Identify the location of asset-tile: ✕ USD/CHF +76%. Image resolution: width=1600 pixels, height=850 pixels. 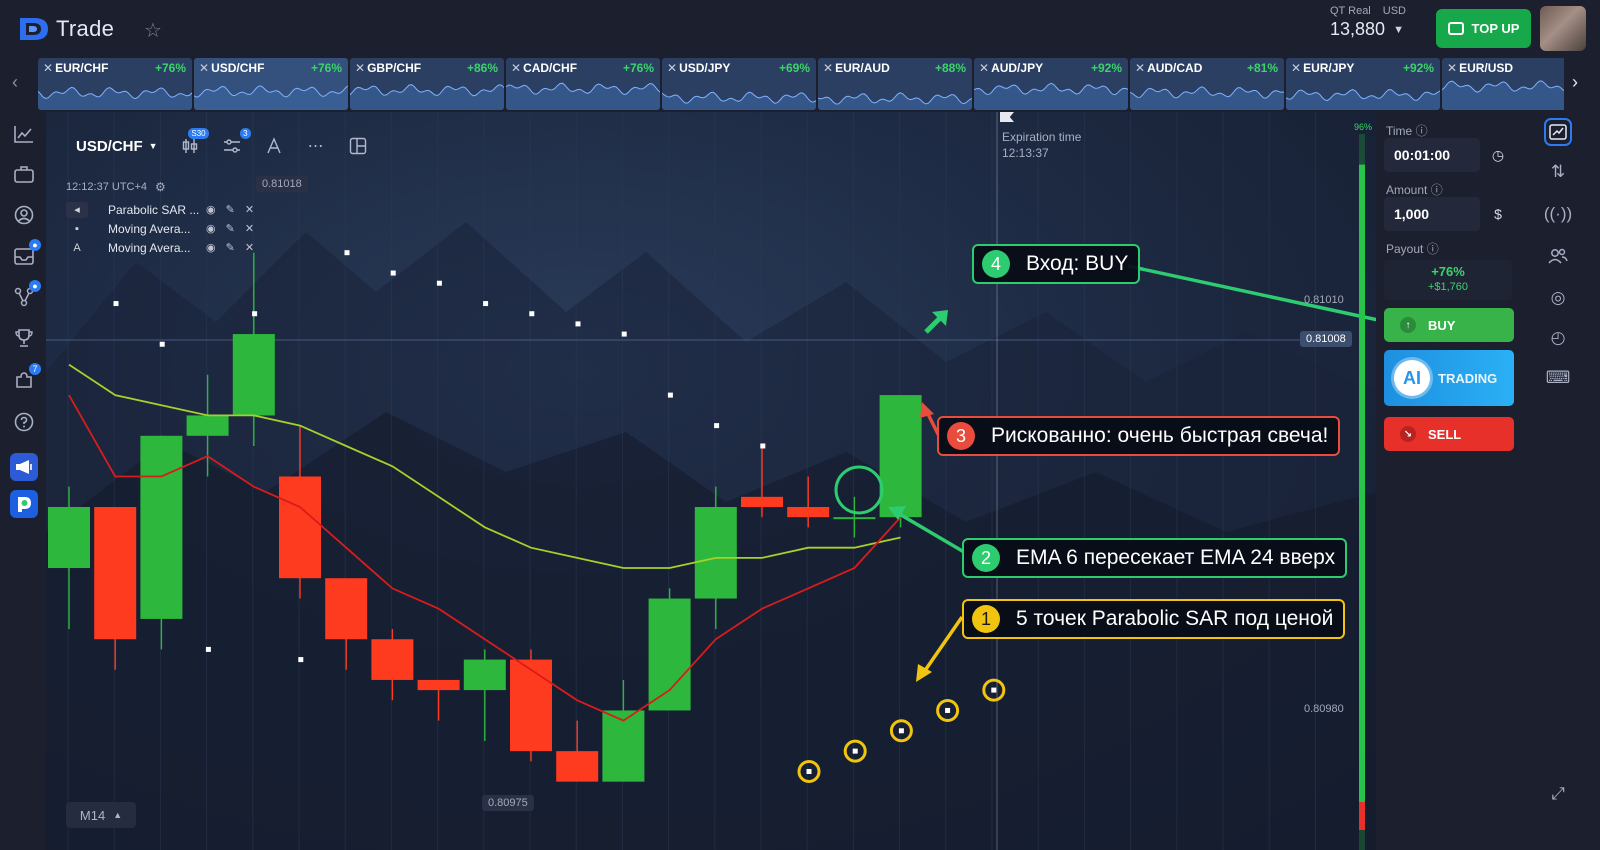
(271, 84).